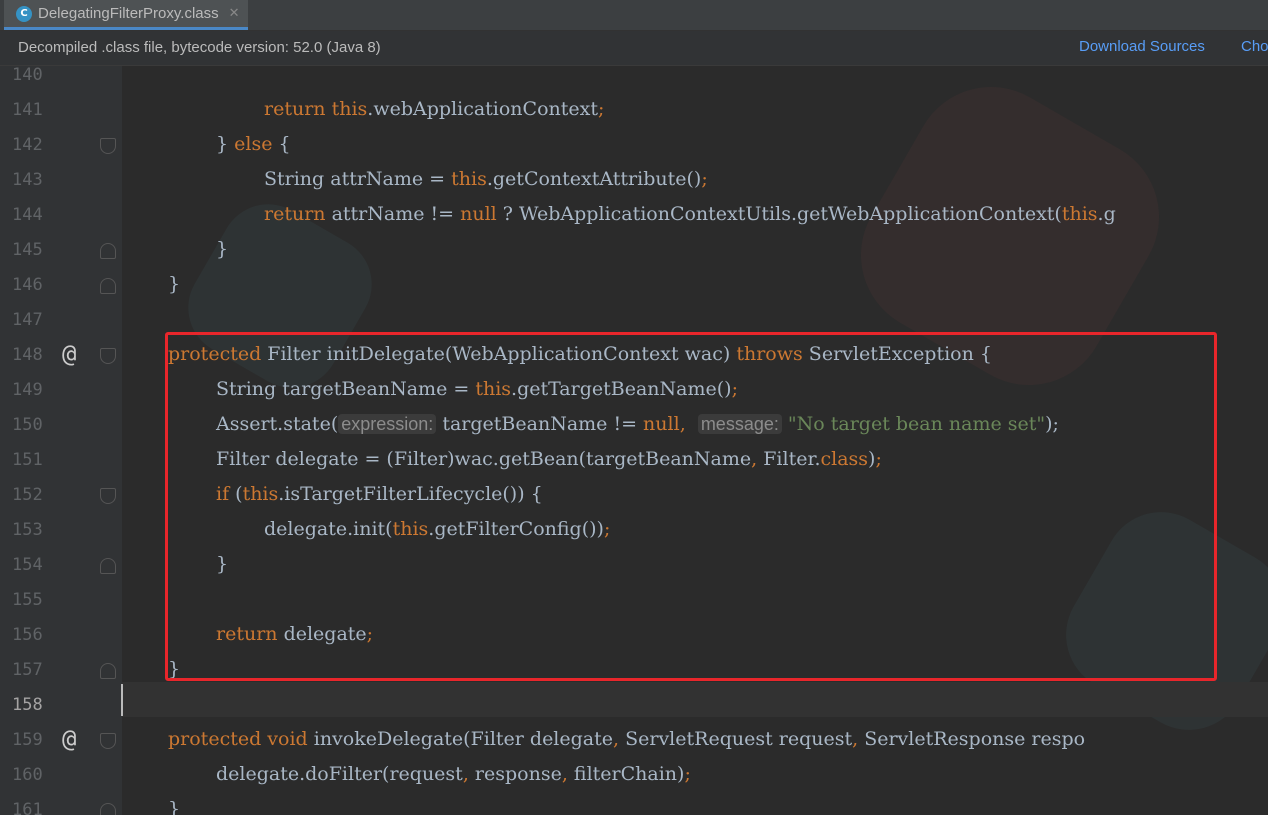 Image resolution: width=1268 pixels, height=815 pixels. What do you see at coordinates (379, 494) in the screenshot?
I see `code-text: if (this.isTargetFilterLifecycle()) {` at bounding box center [379, 494].